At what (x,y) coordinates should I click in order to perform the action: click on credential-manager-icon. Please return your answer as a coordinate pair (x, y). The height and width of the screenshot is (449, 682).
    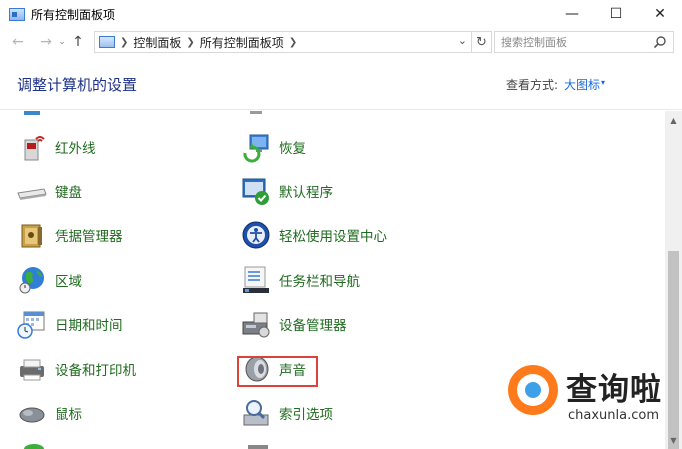
    Looking at the image, I should click on (31, 236).